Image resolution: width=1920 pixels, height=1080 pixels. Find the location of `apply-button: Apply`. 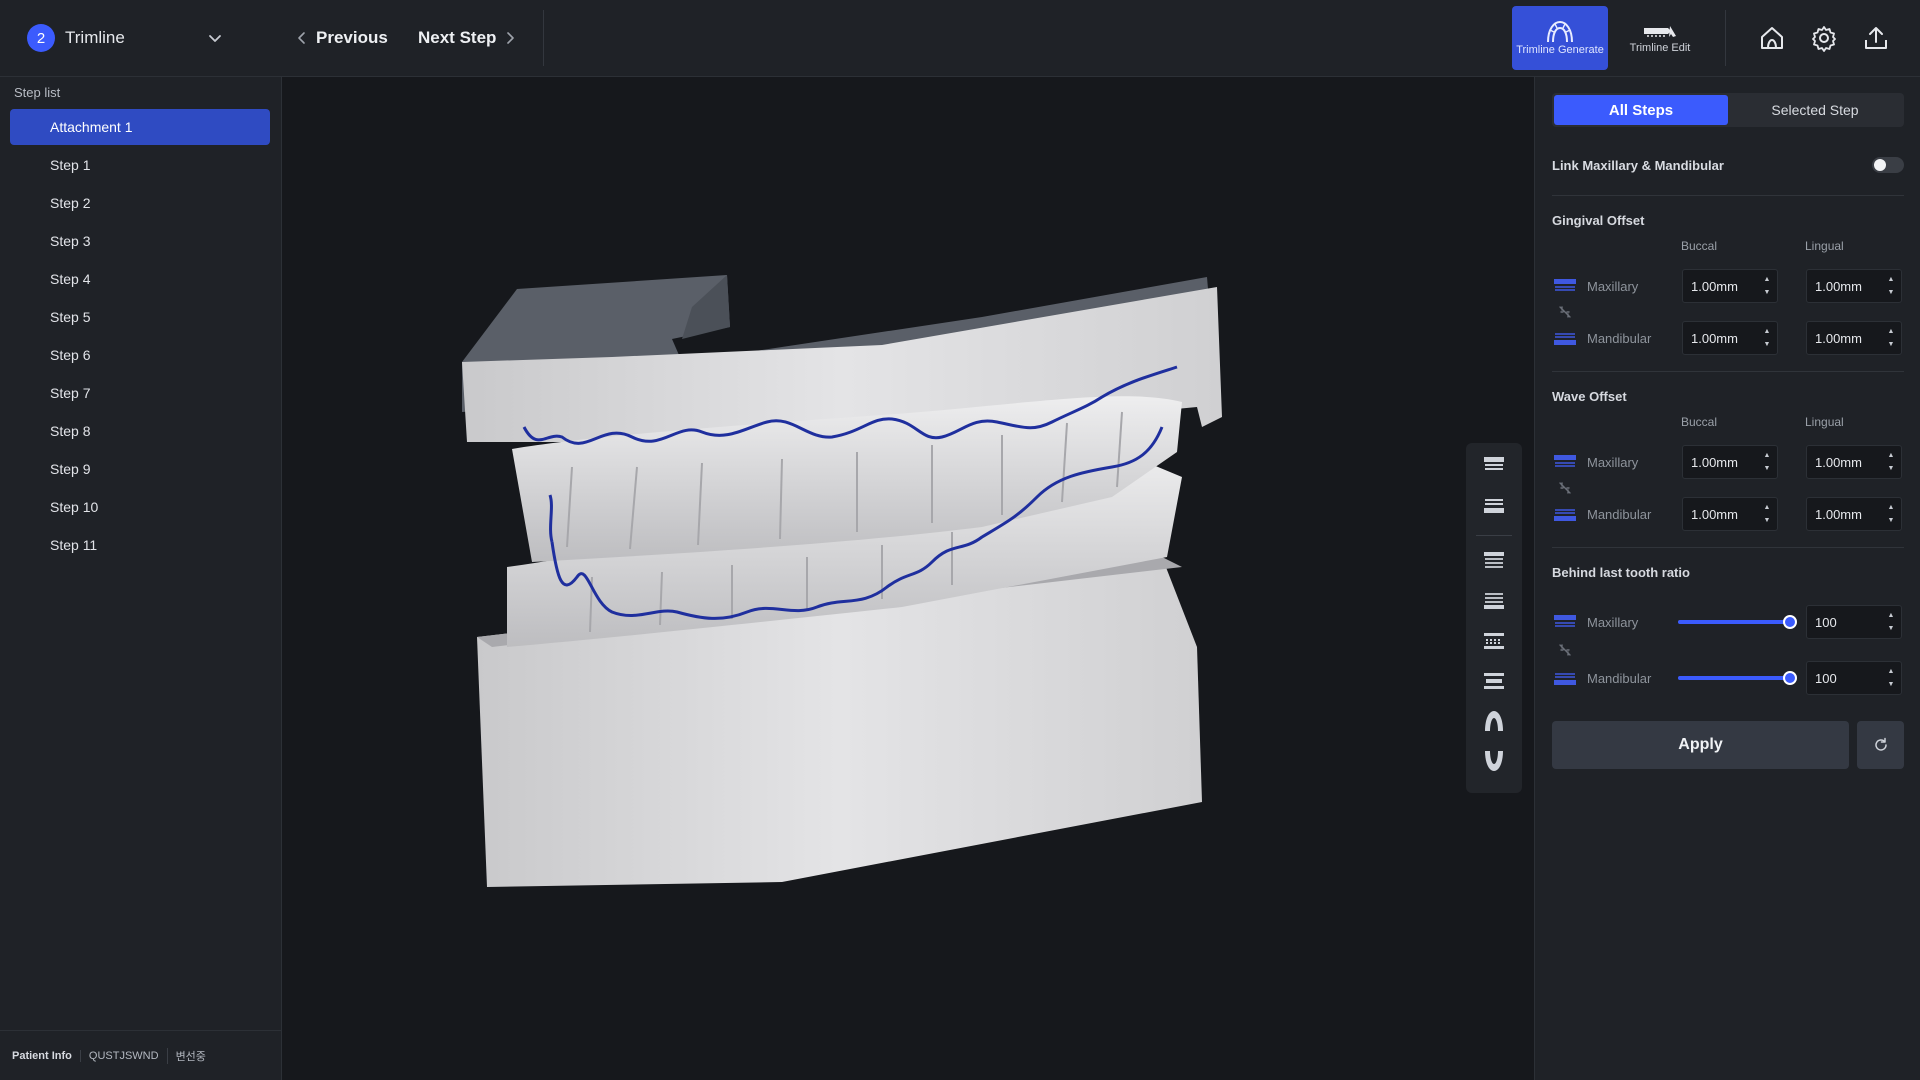

apply-button: Apply is located at coordinates (1700, 745).